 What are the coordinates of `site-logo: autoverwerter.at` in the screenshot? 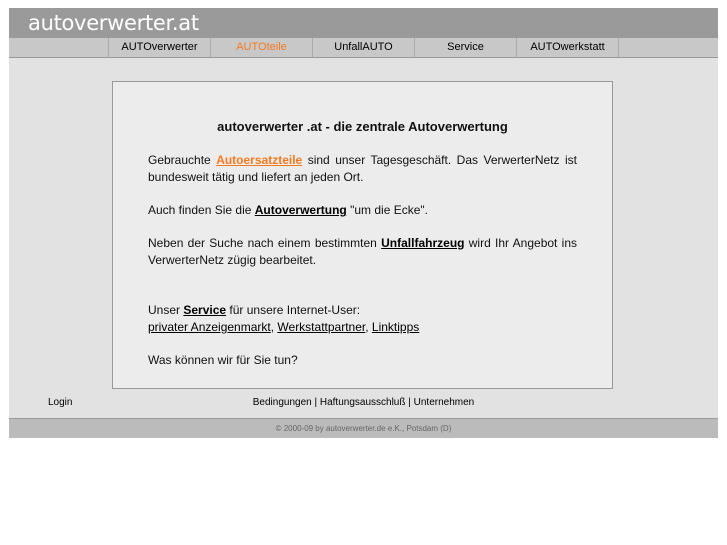 It's located at (363, 23).